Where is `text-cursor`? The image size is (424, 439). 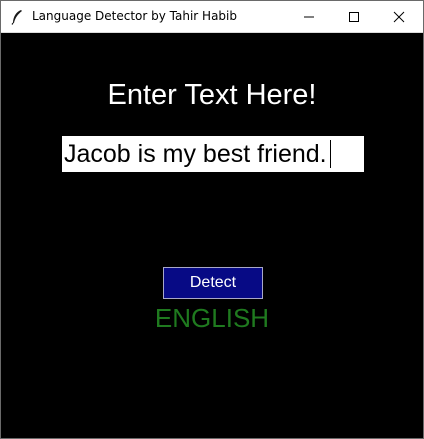 text-cursor is located at coordinates (330, 154).